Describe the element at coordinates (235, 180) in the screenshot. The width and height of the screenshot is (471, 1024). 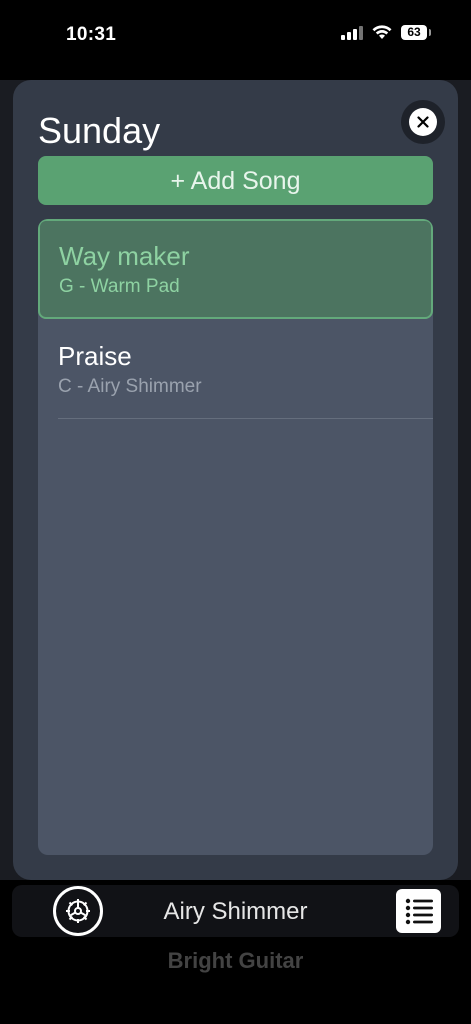
I see `add-song-button: + Add Song` at that location.